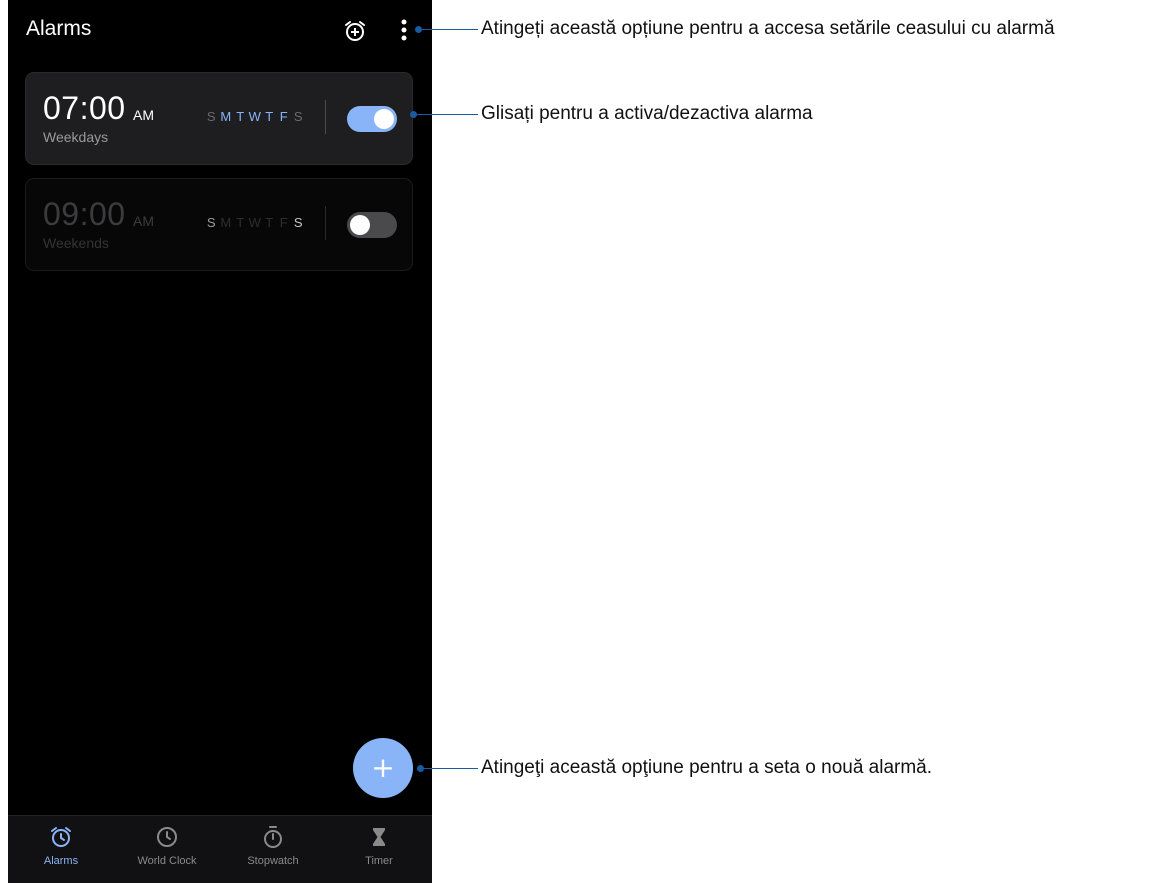 This screenshot has width=1164, height=883. Describe the element at coordinates (273, 837) in the screenshot. I see `stopwatch-icon` at that location.